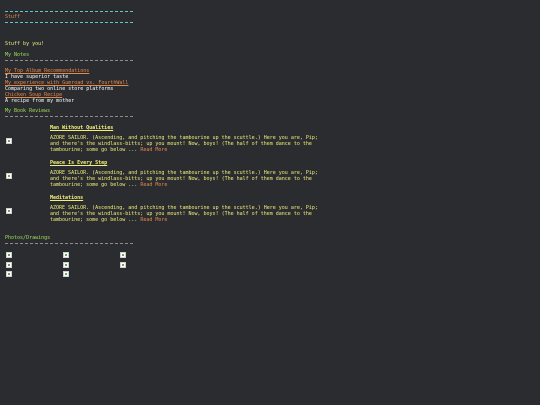  I want to click on reviews-rule, so click(69, 116).